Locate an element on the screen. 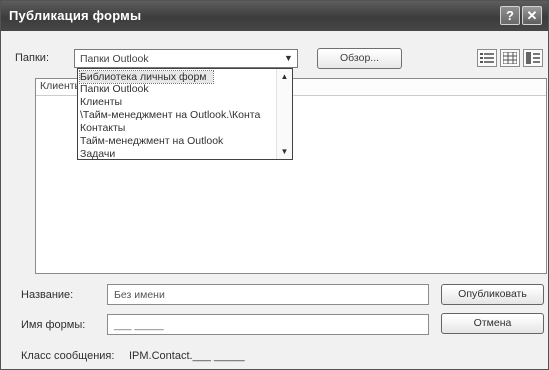 This screenshot has width=549, height=370. forms-list-header-text: Клиенты is located at coordinates (61, 86).